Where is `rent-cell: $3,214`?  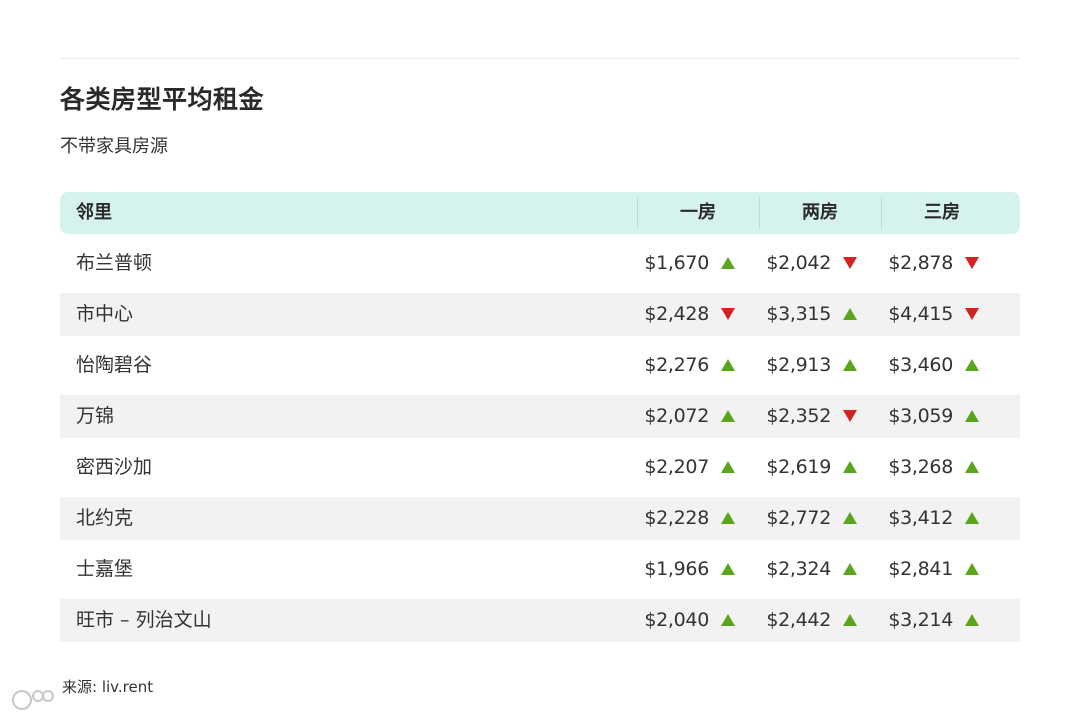 rent-cell: $3,214 is located at coordinates (942, 620).